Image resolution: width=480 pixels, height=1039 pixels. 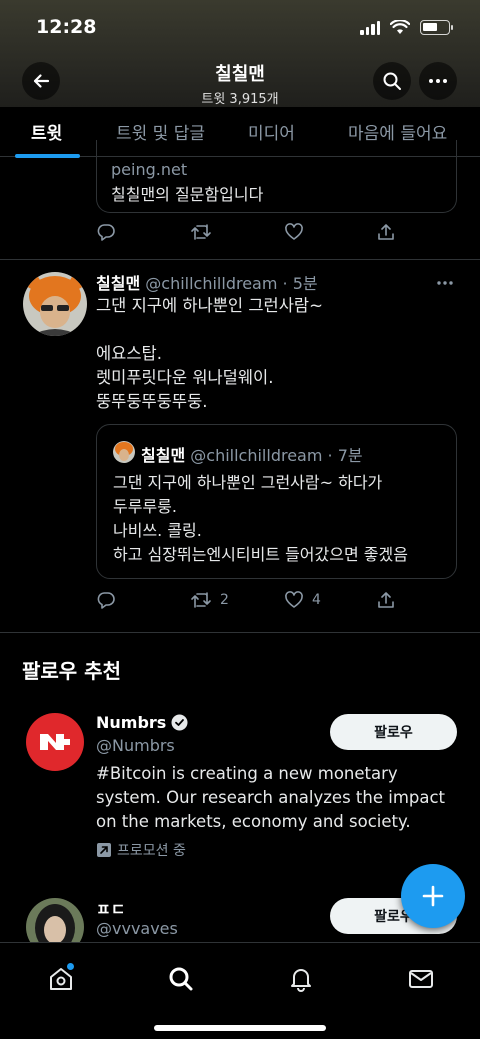 I want to click on more-button, so click(x=438, y=81).